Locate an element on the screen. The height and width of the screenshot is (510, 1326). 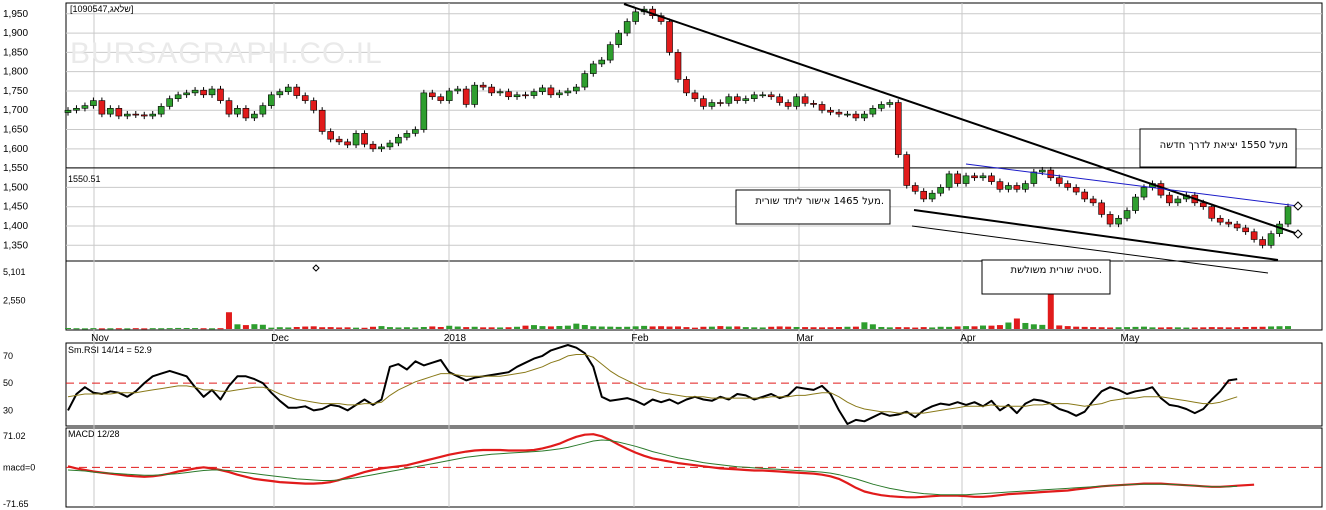
month-label: Dec is located at coordinates (280, 338).